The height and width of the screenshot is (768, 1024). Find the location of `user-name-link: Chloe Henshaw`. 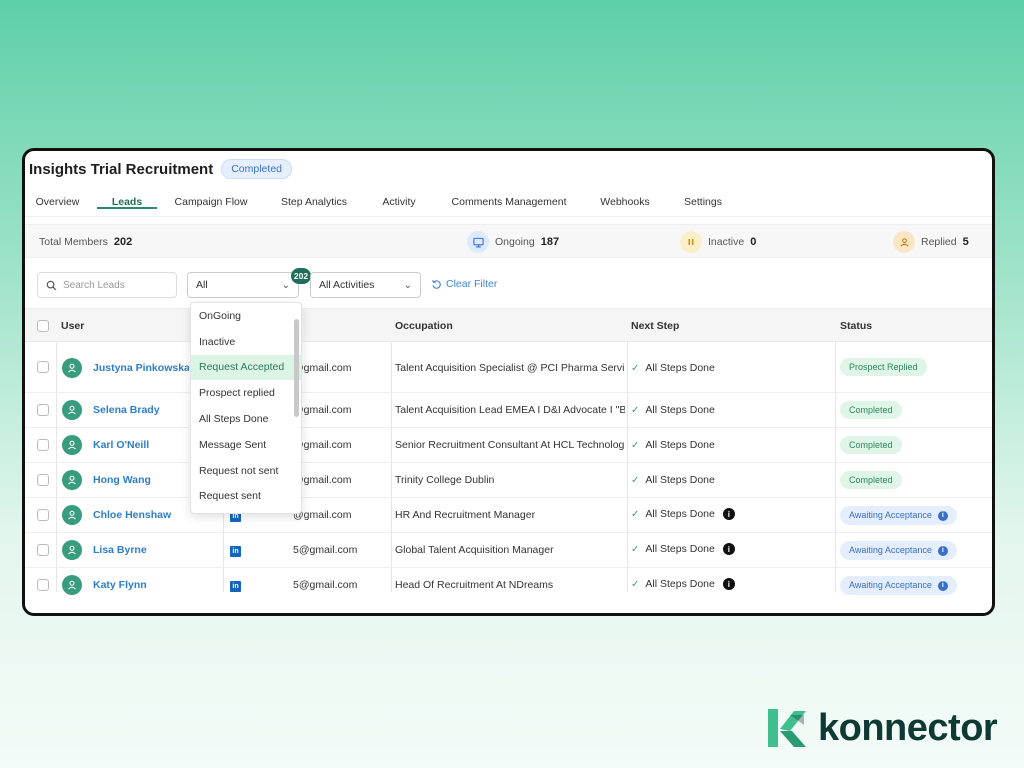

user-name-link: Chloe Henshaw is located at coordinates (141, 515).